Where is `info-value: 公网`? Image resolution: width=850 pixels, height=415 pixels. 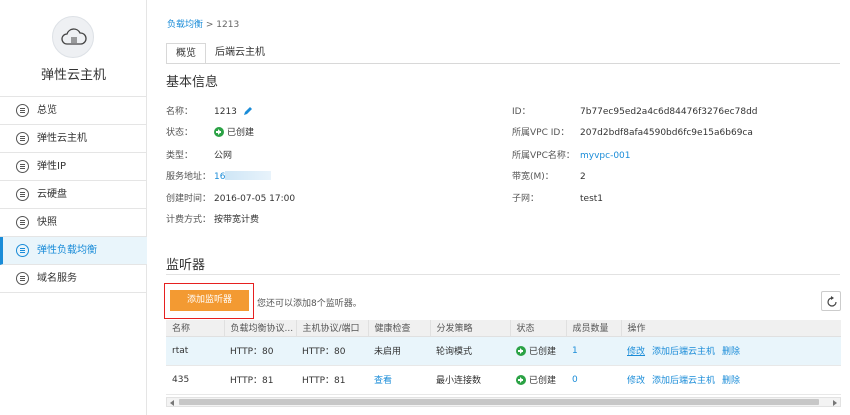 info-value: 公网 is located at coordinates (223, 156).